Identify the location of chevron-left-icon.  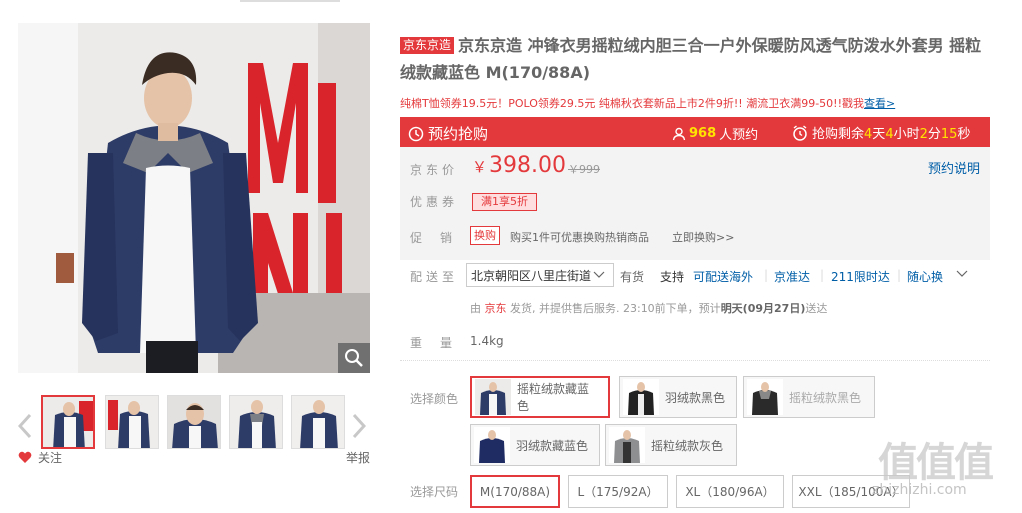
(24, 426).